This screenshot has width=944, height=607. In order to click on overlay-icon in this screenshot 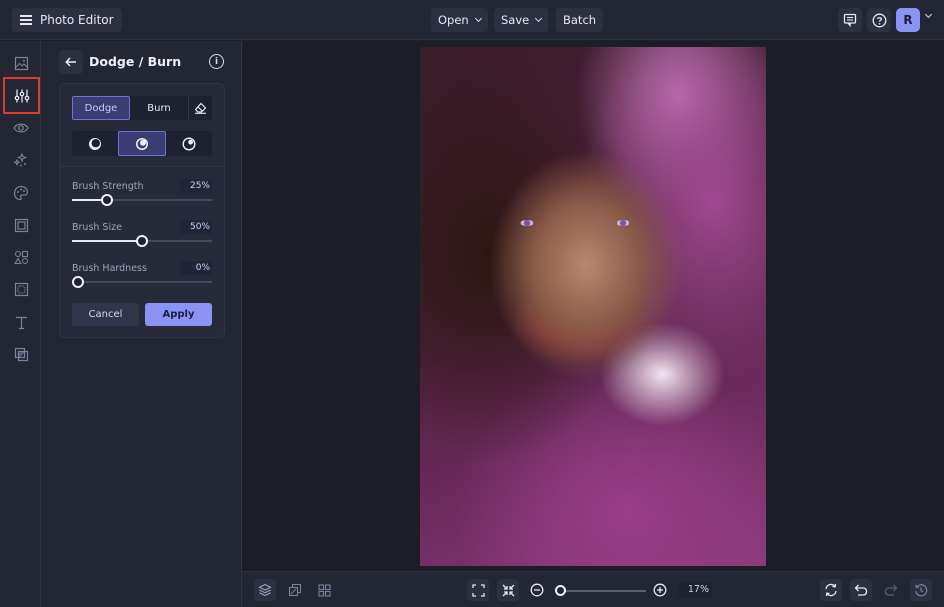, I will do `click(21, 354)`.